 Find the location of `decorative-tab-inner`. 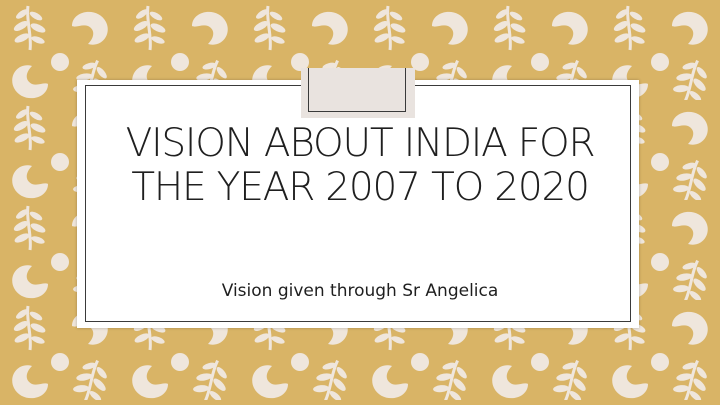

decorative-tab-inner is located at coordinates (357, 90).